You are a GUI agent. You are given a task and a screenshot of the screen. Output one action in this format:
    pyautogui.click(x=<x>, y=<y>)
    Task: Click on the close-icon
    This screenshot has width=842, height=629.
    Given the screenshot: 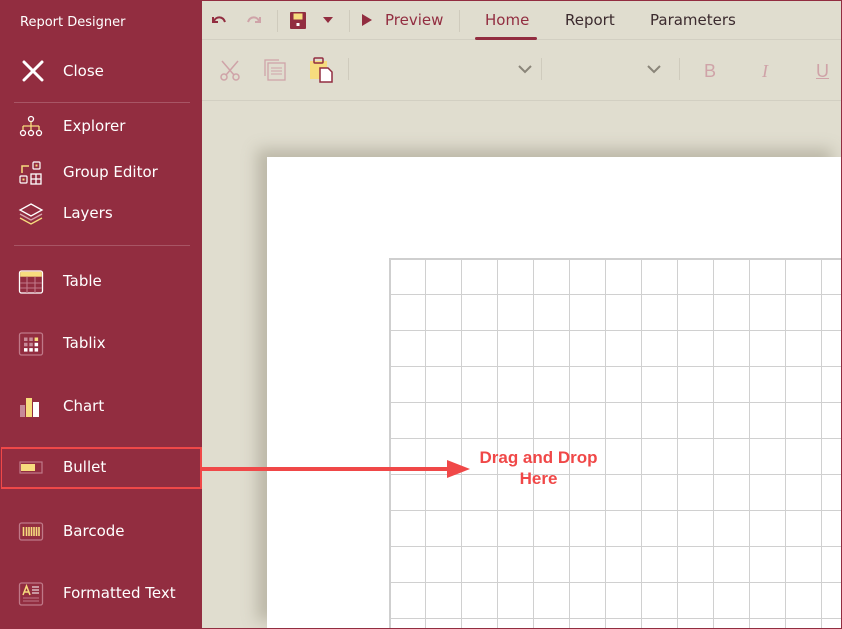 What is the action you would take?
    pyautogui.click(x=33, y=71)
    